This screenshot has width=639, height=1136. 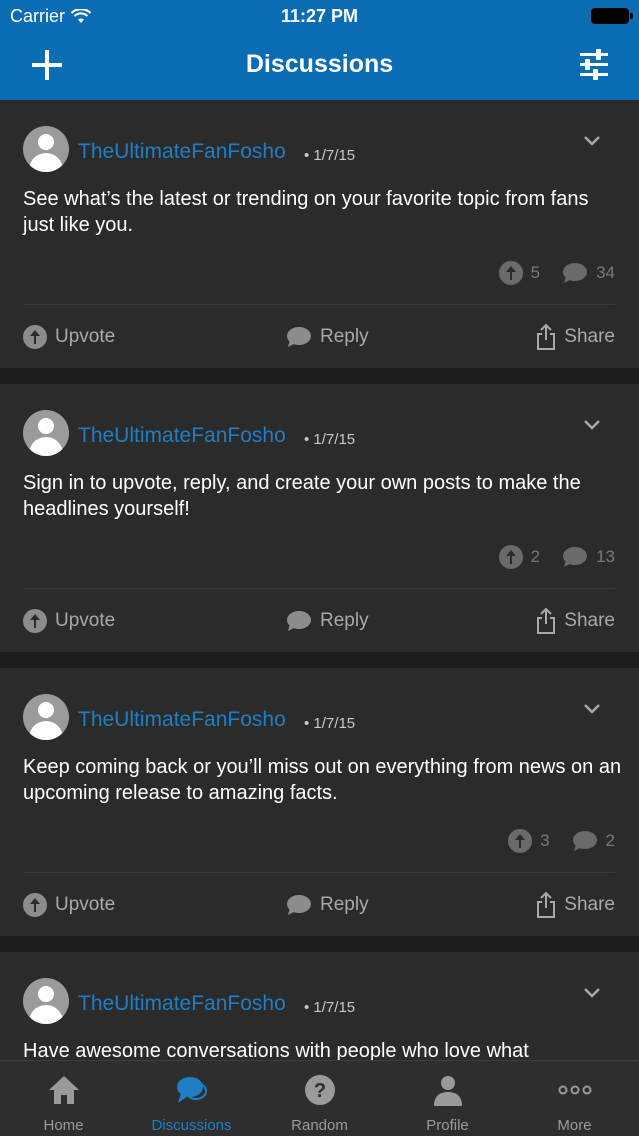 I want to click on tab-random: ? Random, so click(x=319, y=1098).